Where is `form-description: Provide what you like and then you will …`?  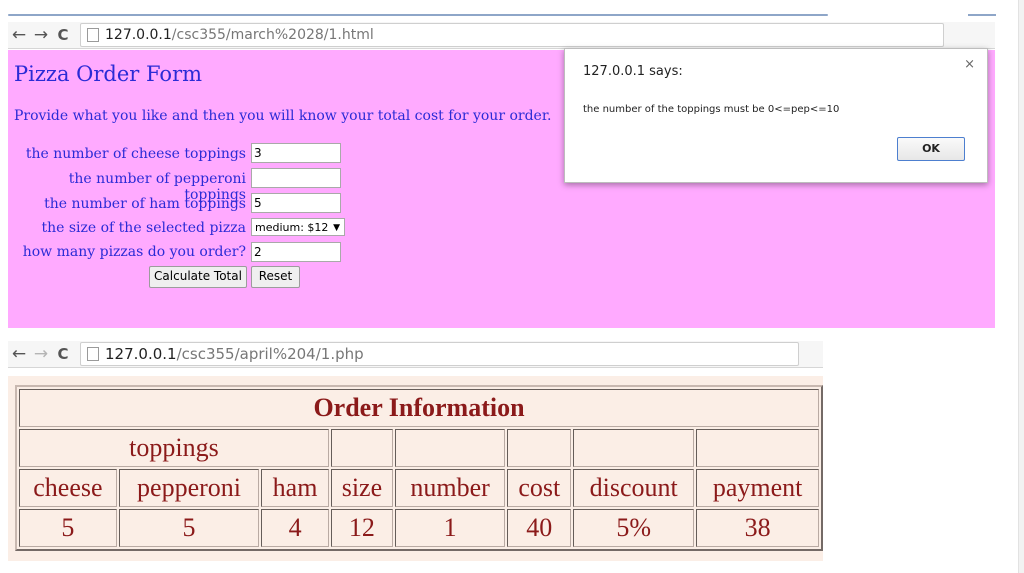 form-description: Provide what you like and then you will … is located at coordinates (283, 116).